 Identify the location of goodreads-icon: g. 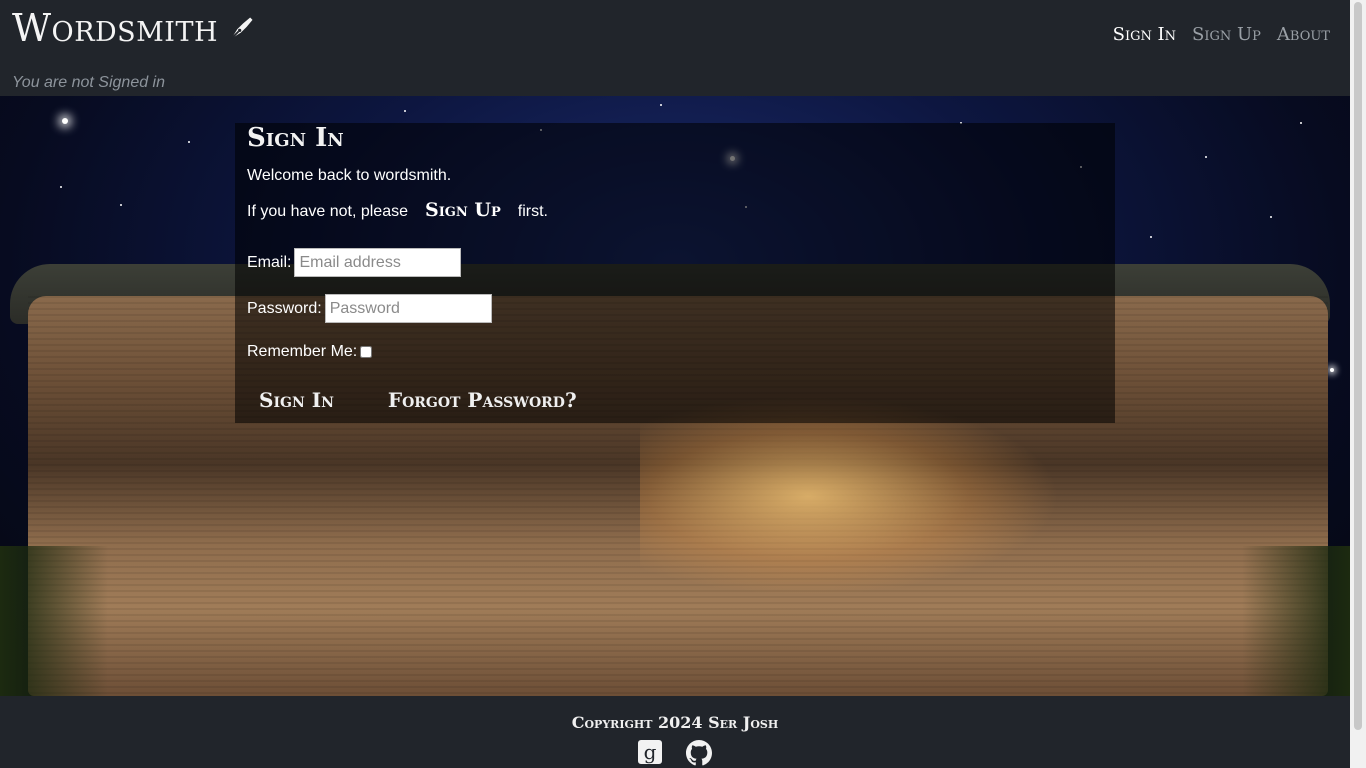
(650, 752).